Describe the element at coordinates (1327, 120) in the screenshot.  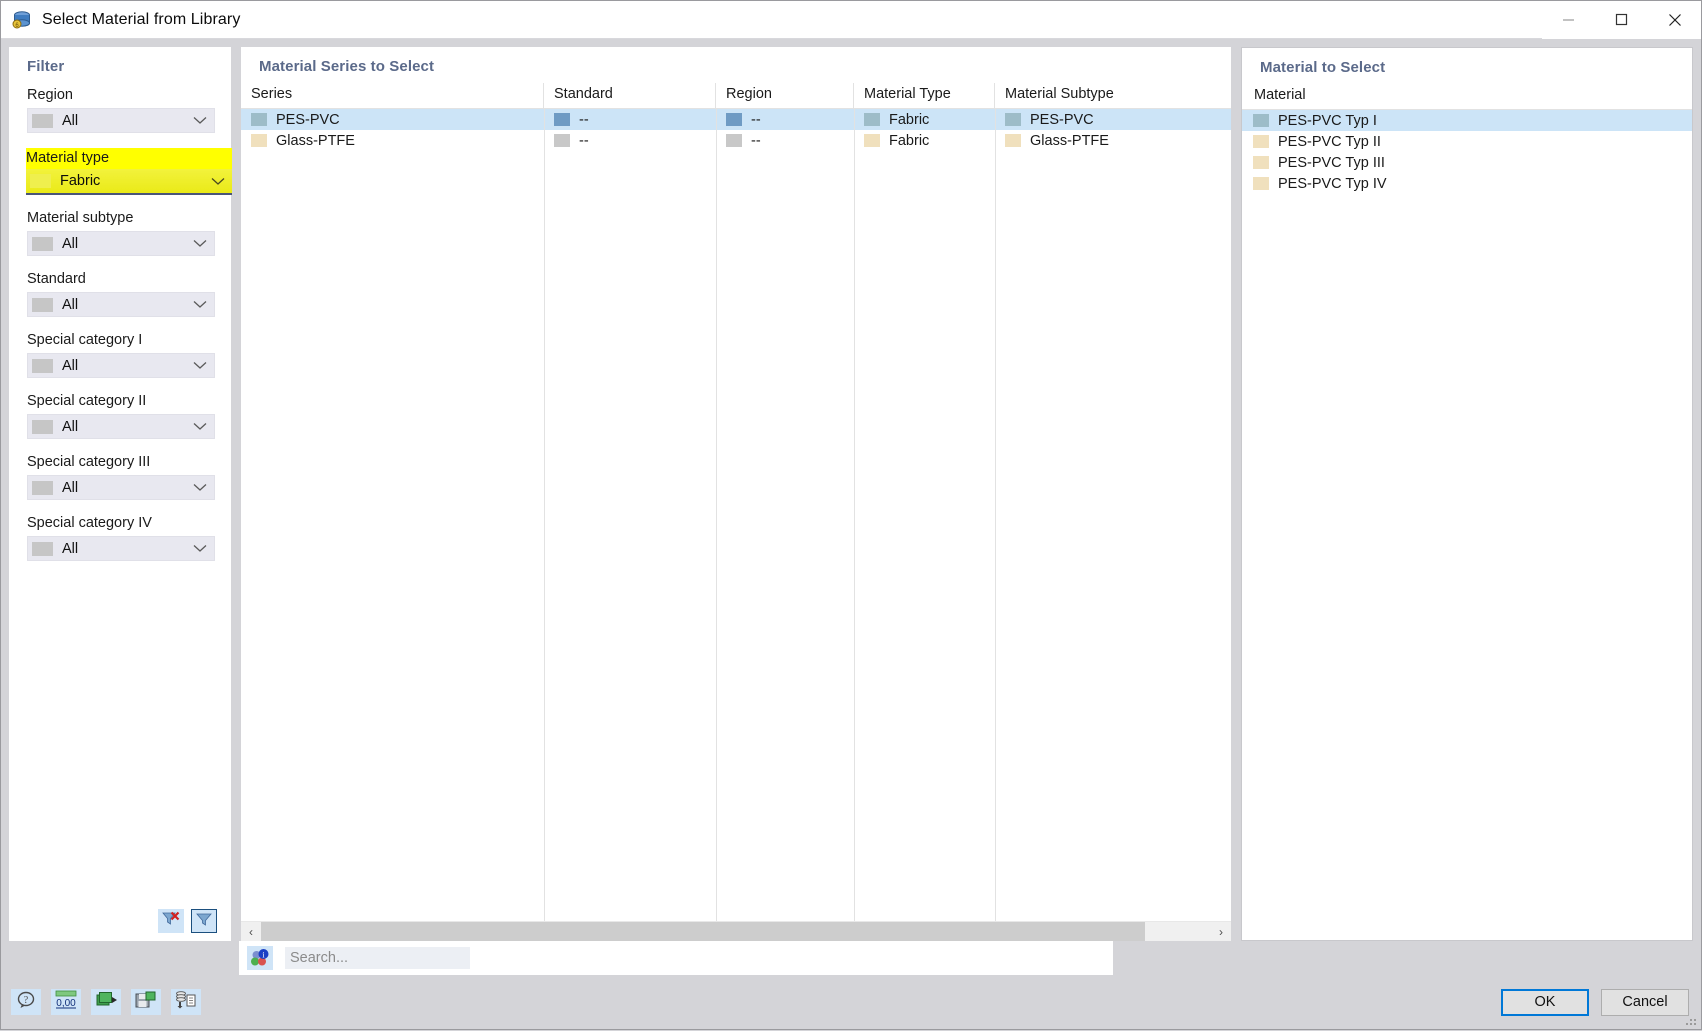
I see `list-item-label: PES-PVC Typ I` at that location.